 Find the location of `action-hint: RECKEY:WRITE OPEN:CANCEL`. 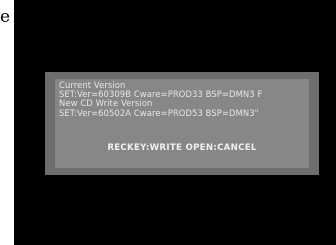

action-hint: RECKEY:WRITE OPEN:CANCEL is located at coordinates (182, 148).